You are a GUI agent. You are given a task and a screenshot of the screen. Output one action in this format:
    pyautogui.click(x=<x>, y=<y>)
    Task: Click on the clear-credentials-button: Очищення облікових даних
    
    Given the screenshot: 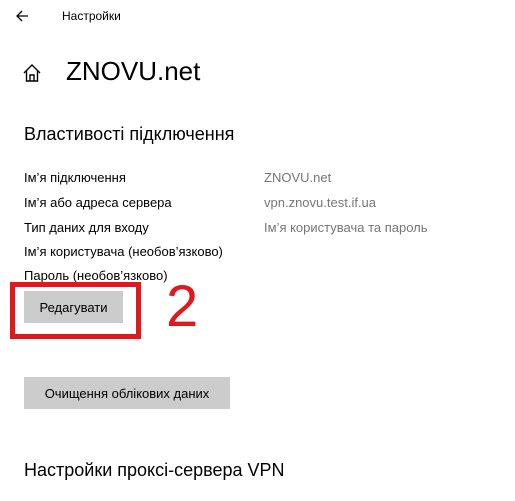 What is the action you would take?
    pyautogui.click(x=127, y=393)
    